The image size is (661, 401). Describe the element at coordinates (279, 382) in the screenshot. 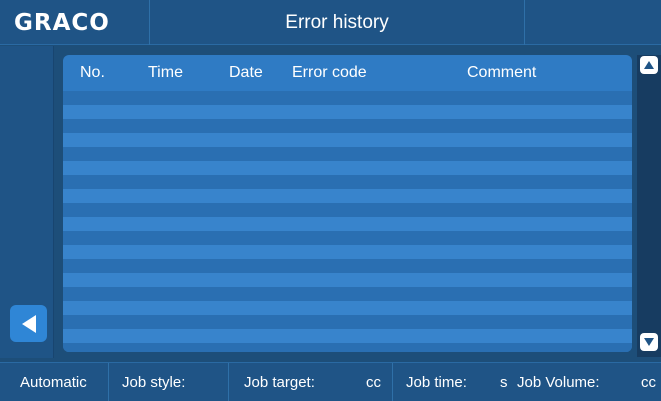

I see `job-target-label: Job target:` at that location.